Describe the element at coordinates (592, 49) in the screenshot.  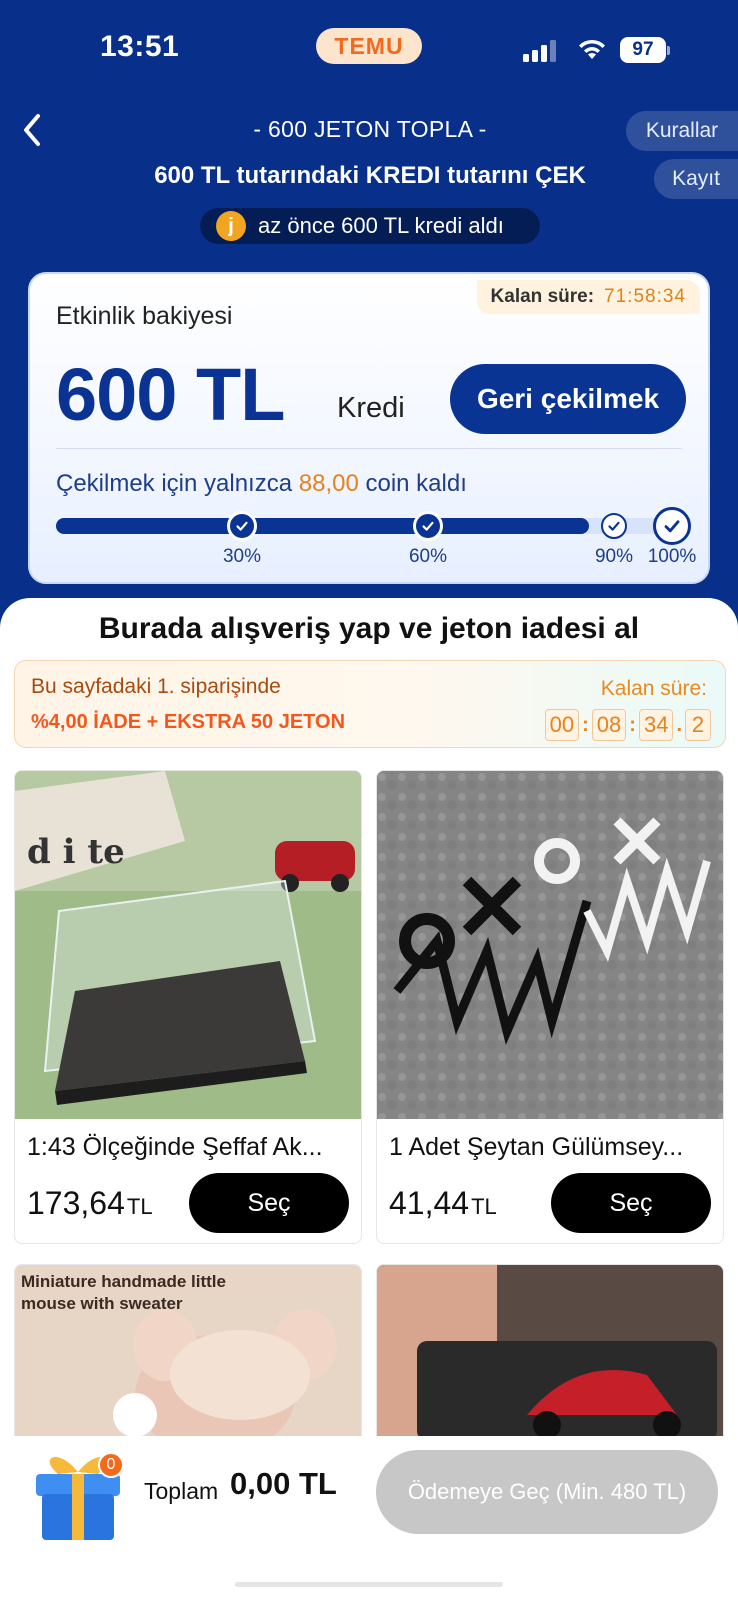
I see `wifi-icon` at that location.